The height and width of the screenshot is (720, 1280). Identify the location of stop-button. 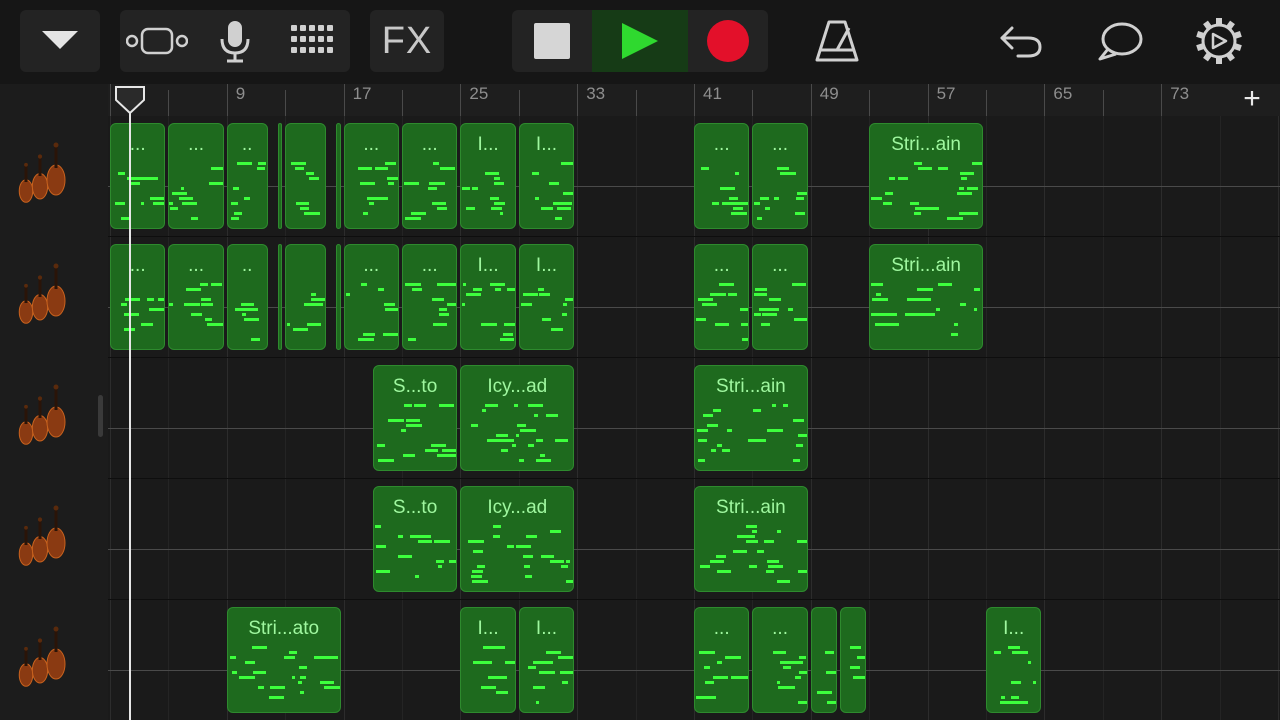
(552, 41).